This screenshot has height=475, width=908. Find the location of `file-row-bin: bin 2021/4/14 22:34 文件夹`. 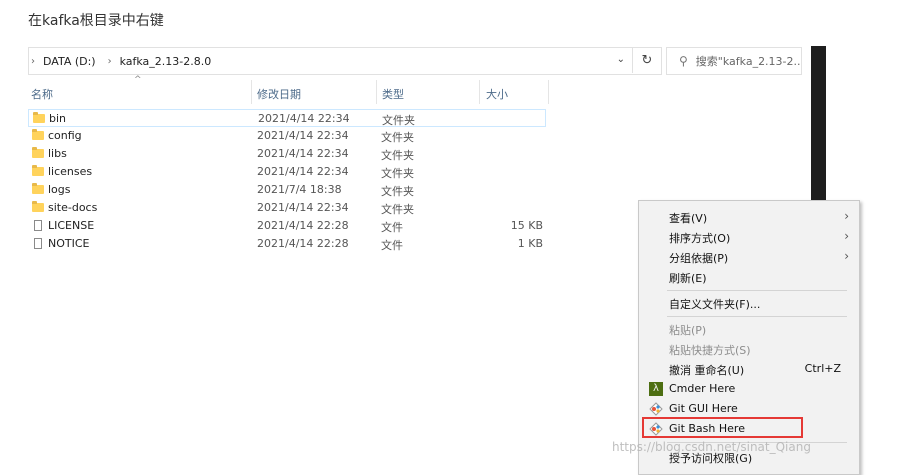

file-row-bin: bin 2021/4/14 22:34 文件夹 is located at coordinates (287, 118).